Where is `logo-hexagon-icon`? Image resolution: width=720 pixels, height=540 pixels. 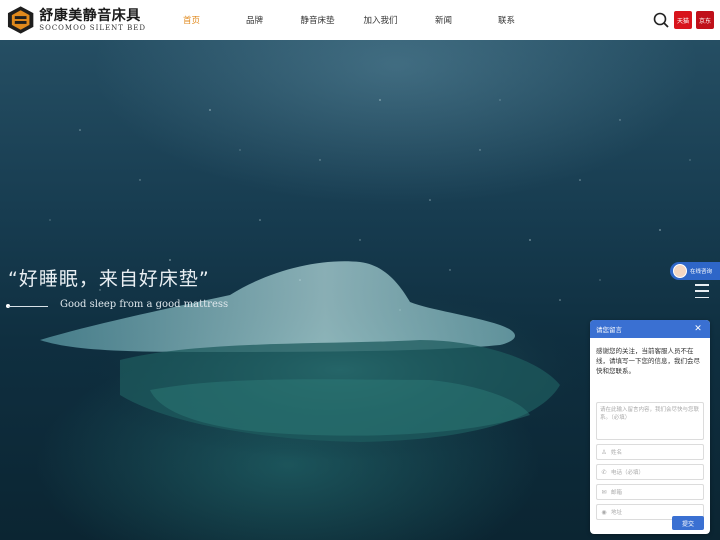
logo-hexagon-icon is located at coordinates (20, 20).